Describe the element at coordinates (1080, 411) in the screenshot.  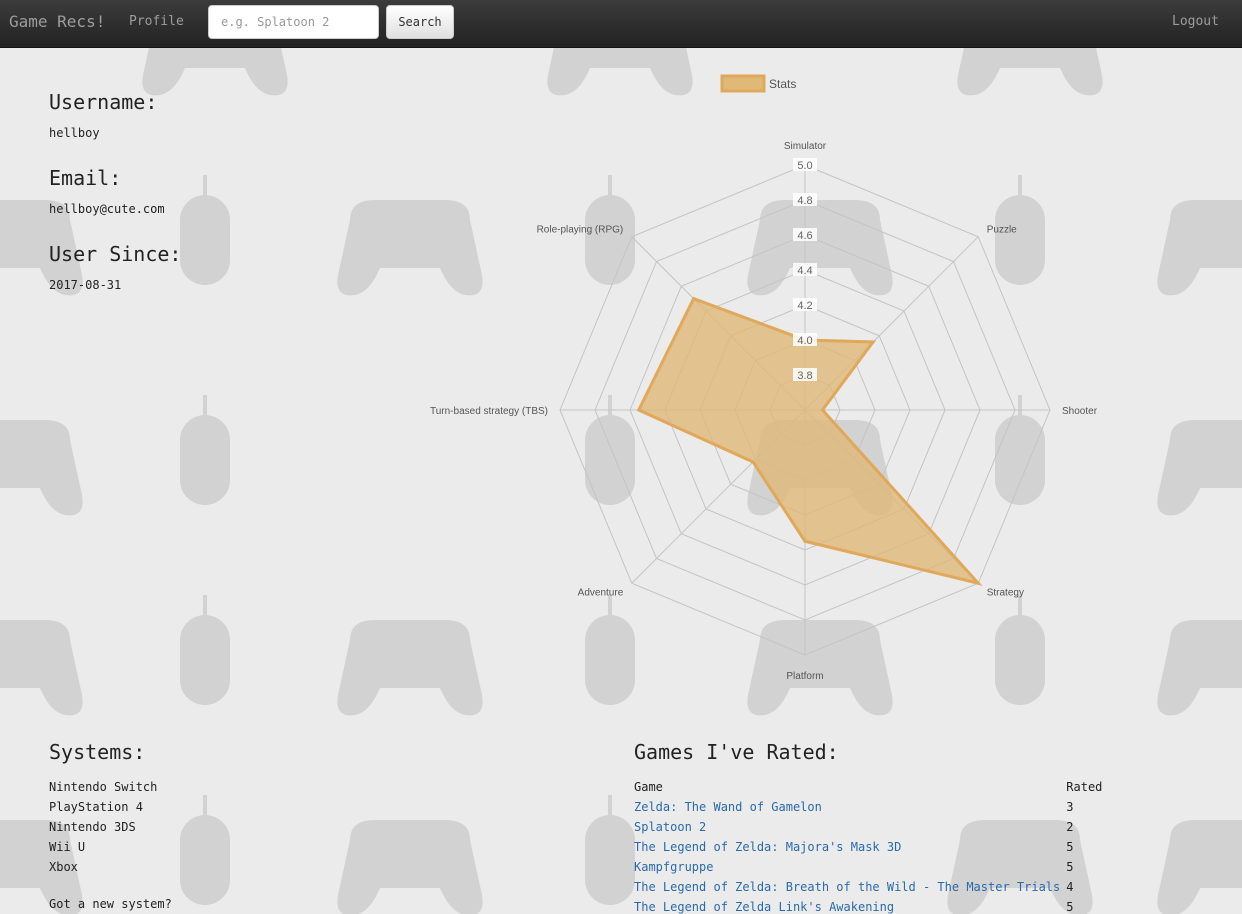
I see `category-label: Shooter` at that location.